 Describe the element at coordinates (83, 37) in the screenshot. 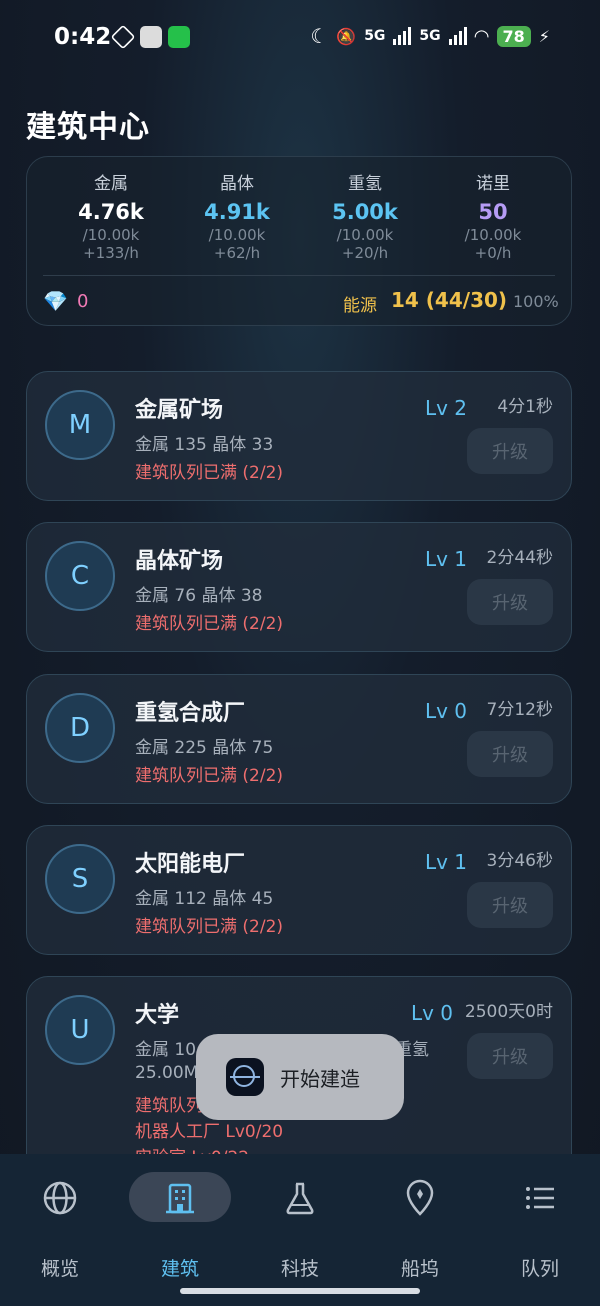

I see `status-time: 0:42` at that location.